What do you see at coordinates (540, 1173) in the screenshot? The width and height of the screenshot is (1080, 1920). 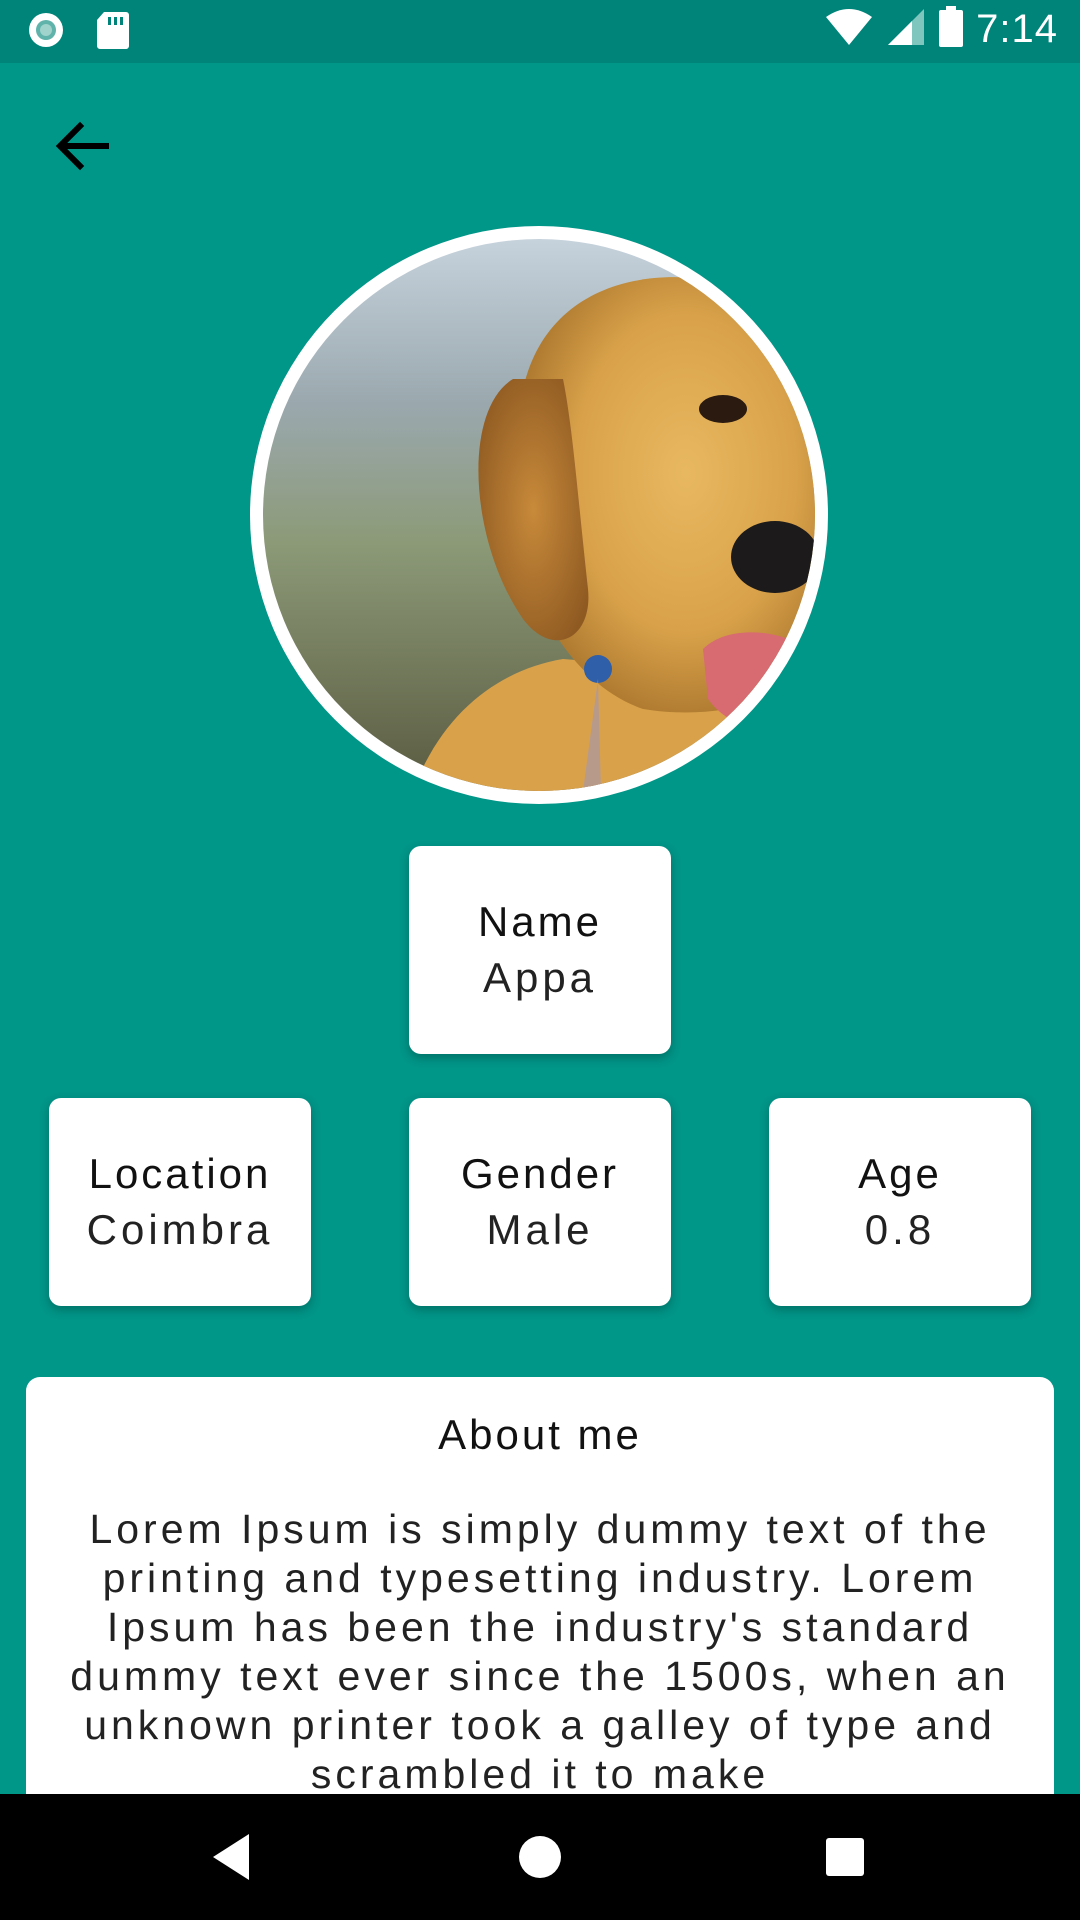 I see `gender-label: Gender` at bounding box center [540, 1173].